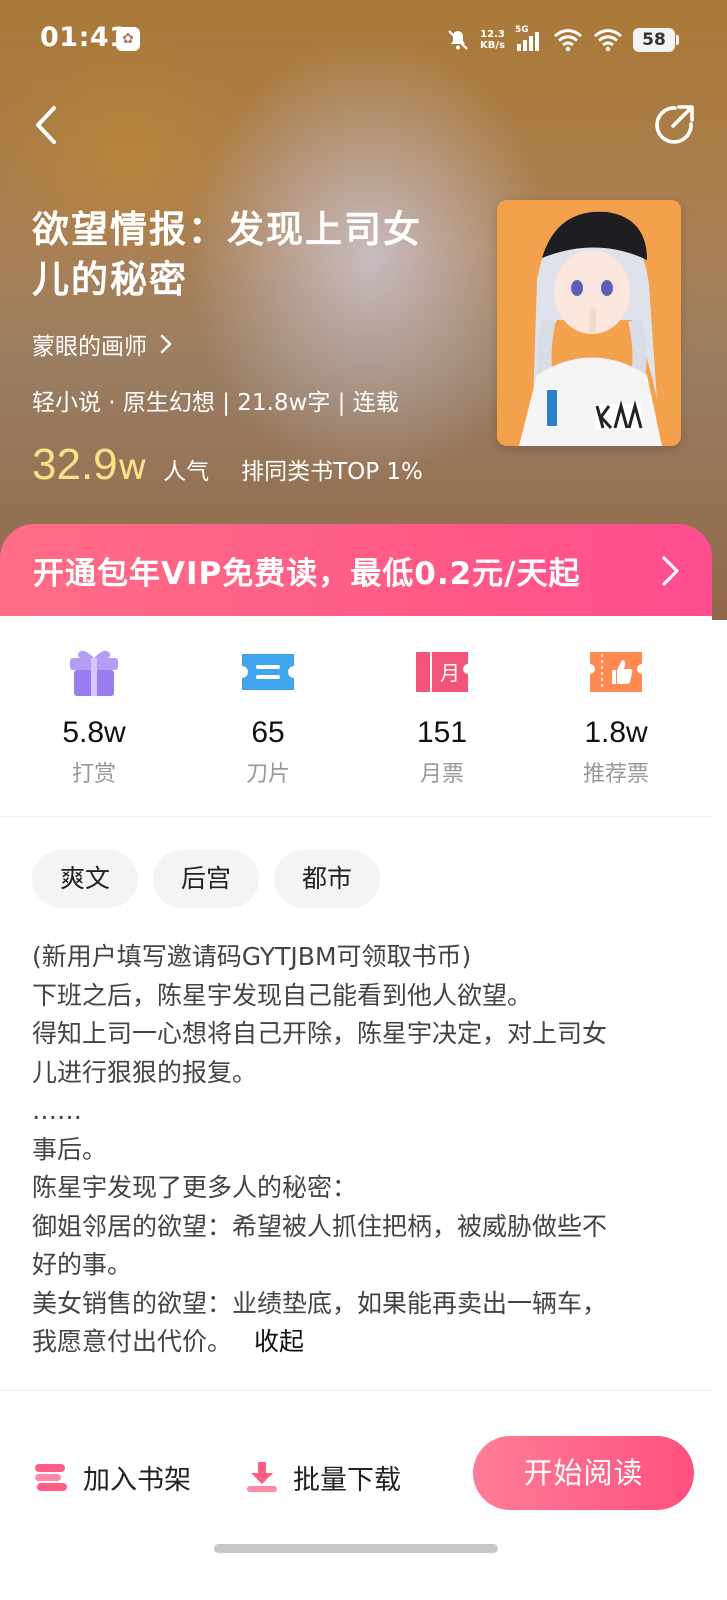  Describe the element at coordinates (529, 39) in the screenshot. I see `cellular-signal-icon: 5G` at that location.